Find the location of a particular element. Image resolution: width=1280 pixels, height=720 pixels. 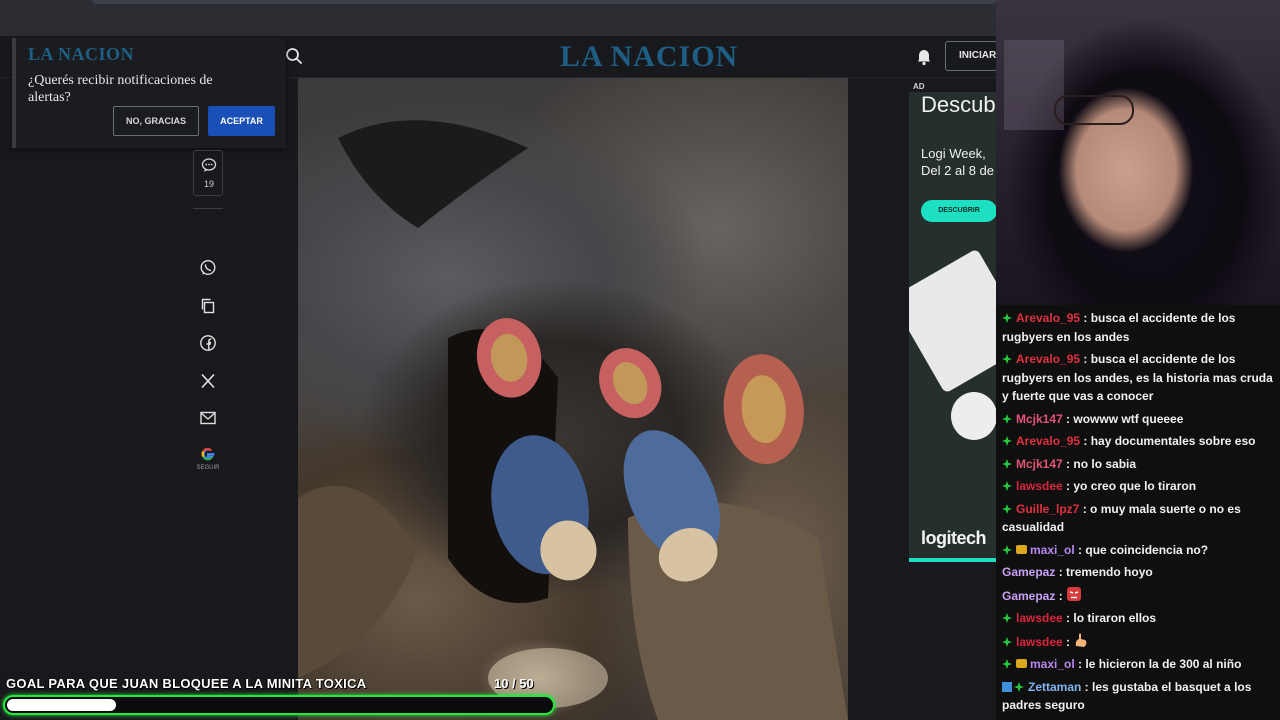

chat-message: maxi_ol : le hicieron la de 300 al niño is located at coordinates (1138, 664).